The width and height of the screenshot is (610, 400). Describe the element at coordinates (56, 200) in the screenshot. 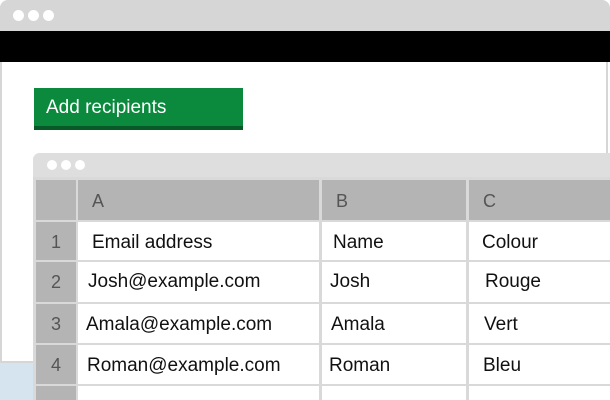

I see `select-all-corner` at that location.